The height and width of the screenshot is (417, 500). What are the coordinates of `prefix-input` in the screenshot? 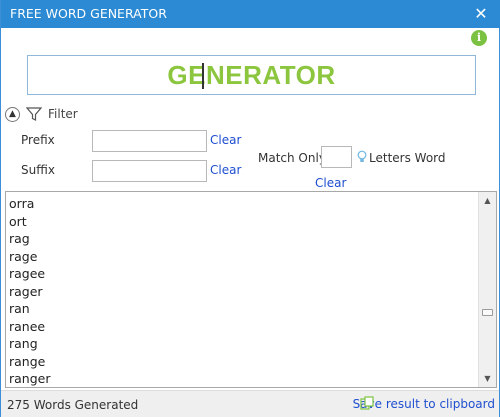 It's located at (149, 141).